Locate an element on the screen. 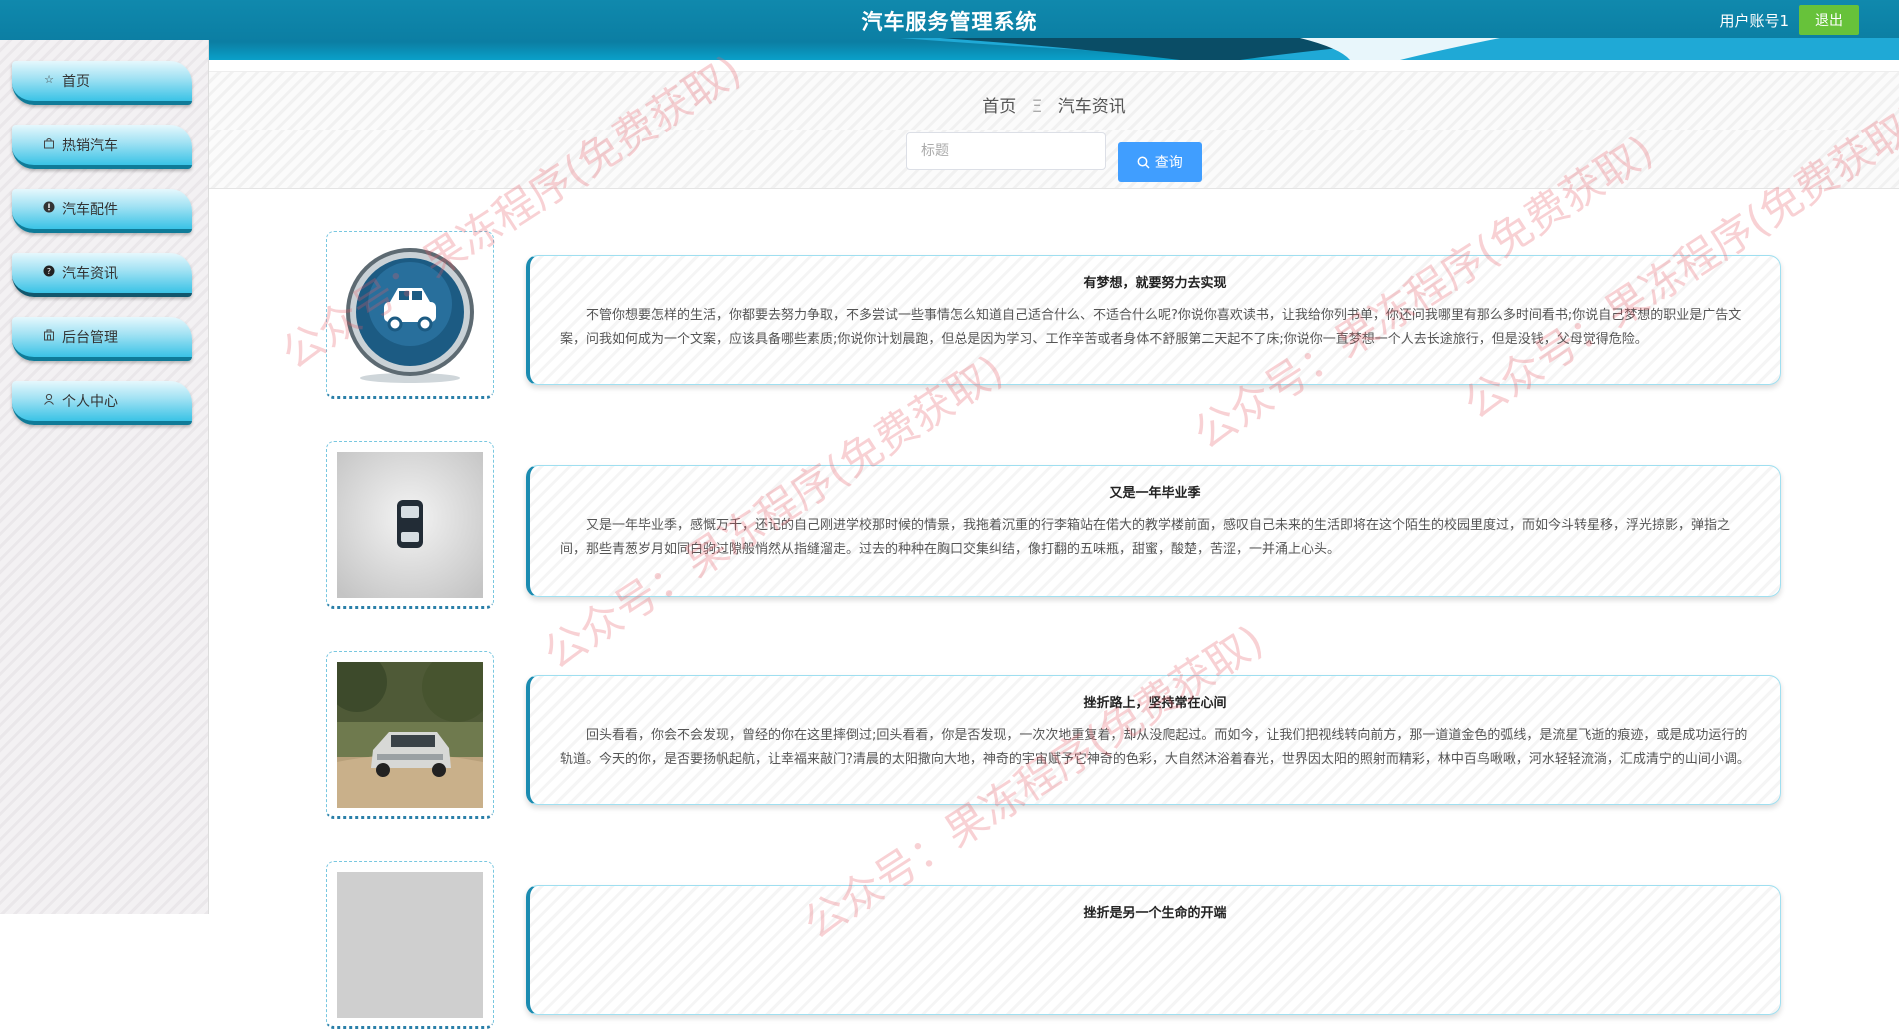 The height and width of the screenshot is (1029, 1899). search-button: 查询 is located at coordinates (1160, 162).